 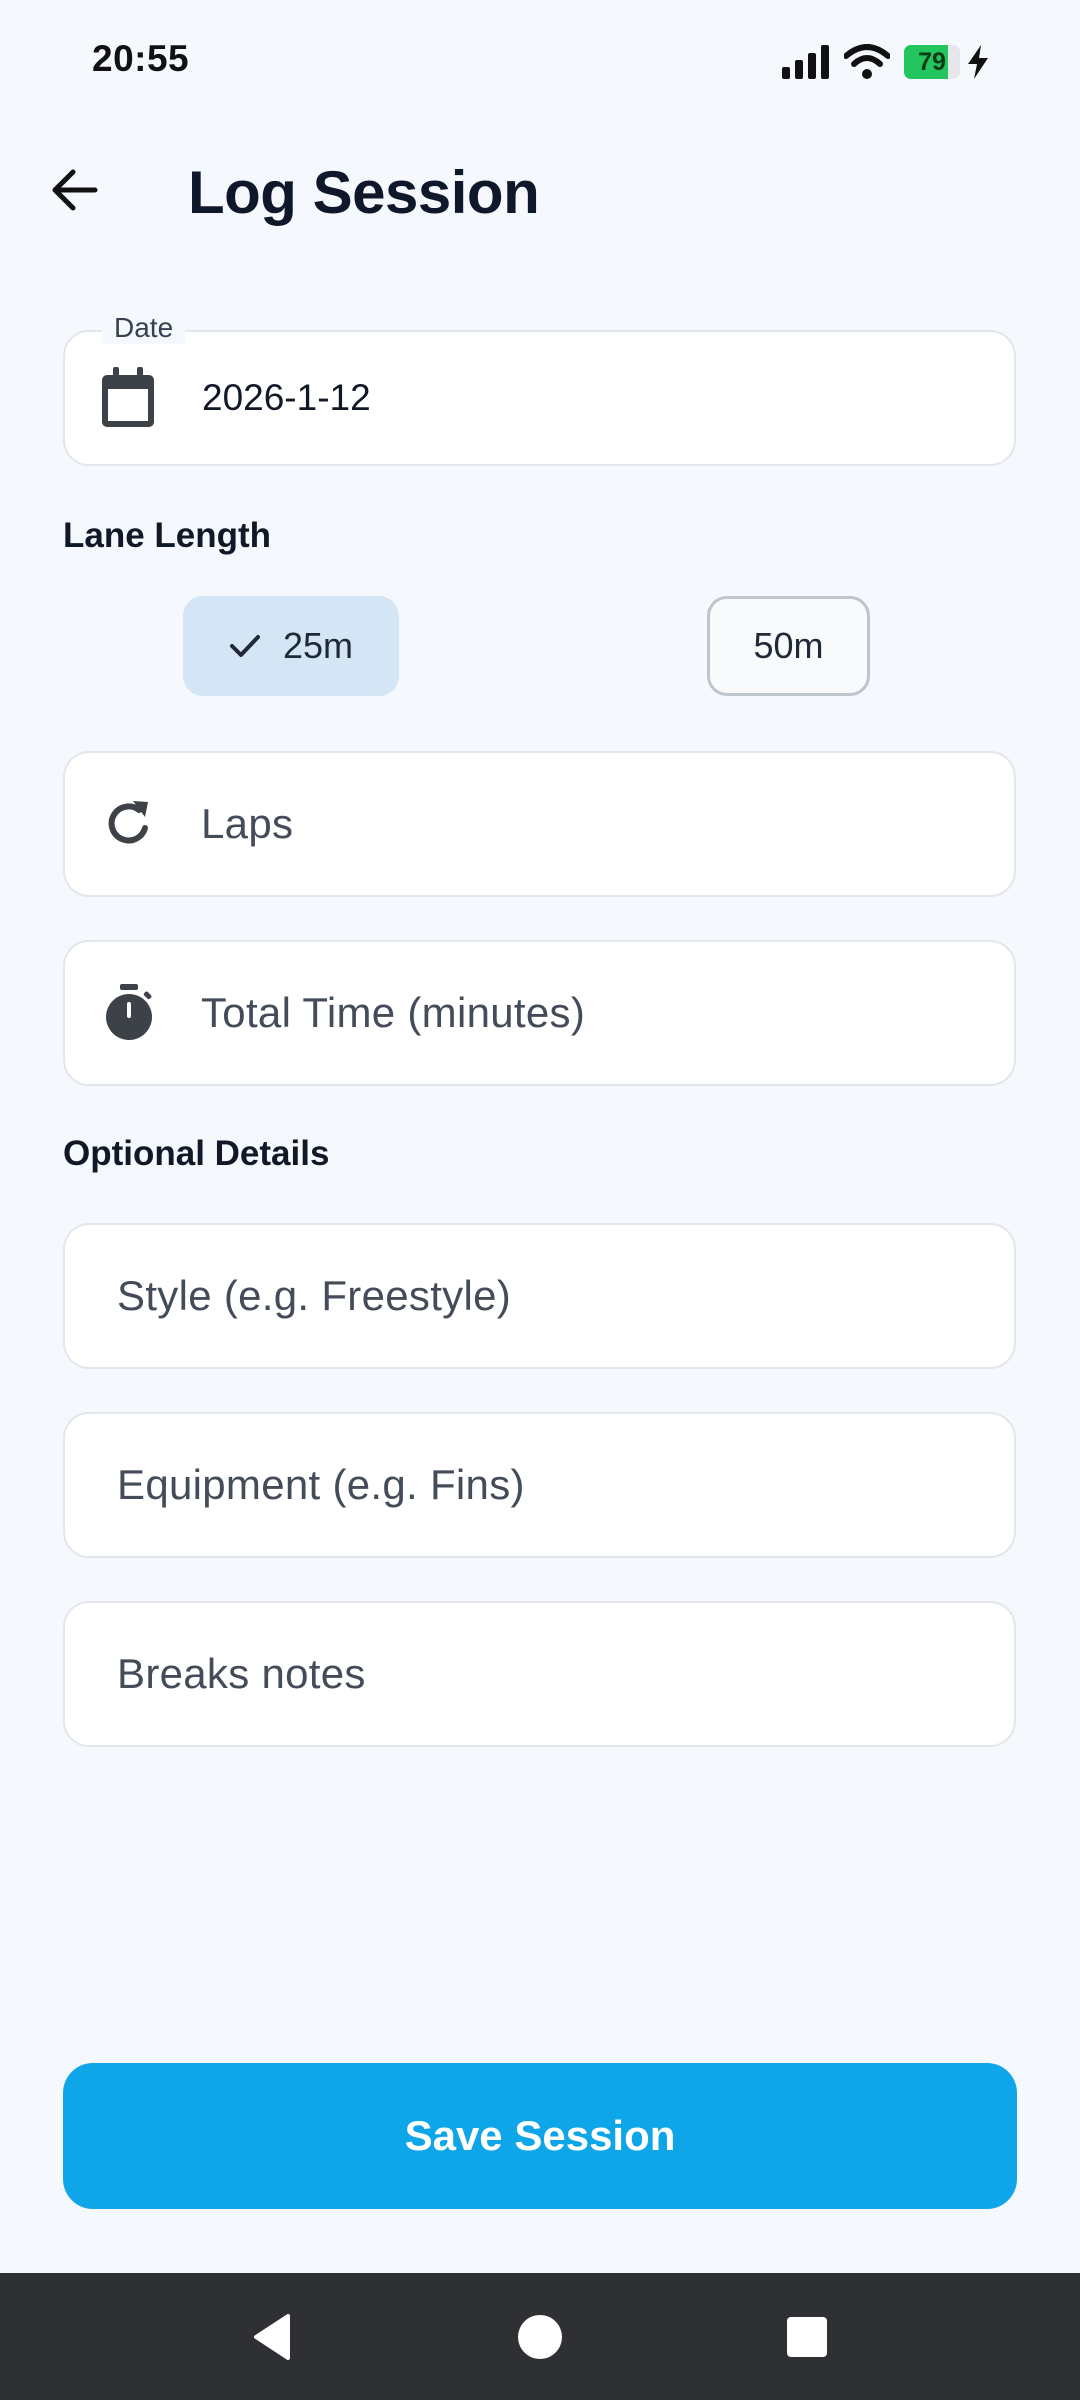 I want to click on app-header: Log Session, so click(x=540, y=195).